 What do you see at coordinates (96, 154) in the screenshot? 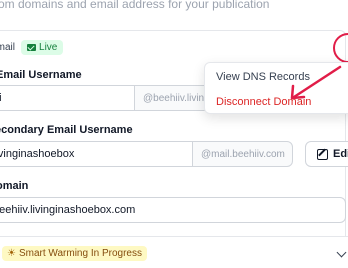
I see `secondary-email-input: livinginashoebox` at bounding box center [96, 154].